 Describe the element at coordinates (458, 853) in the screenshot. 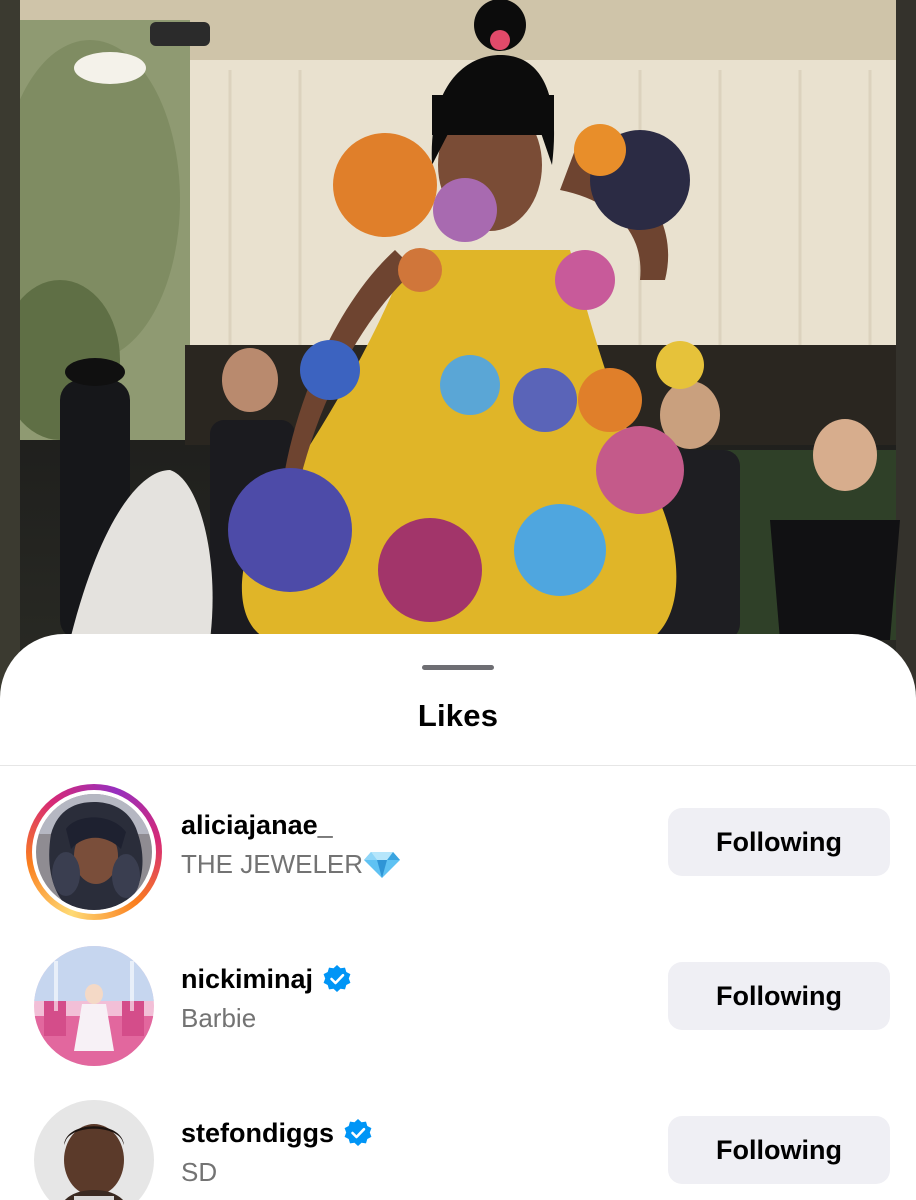

I see `like-list-item: aliciajanae_ THE JEWELER Following` at that location.